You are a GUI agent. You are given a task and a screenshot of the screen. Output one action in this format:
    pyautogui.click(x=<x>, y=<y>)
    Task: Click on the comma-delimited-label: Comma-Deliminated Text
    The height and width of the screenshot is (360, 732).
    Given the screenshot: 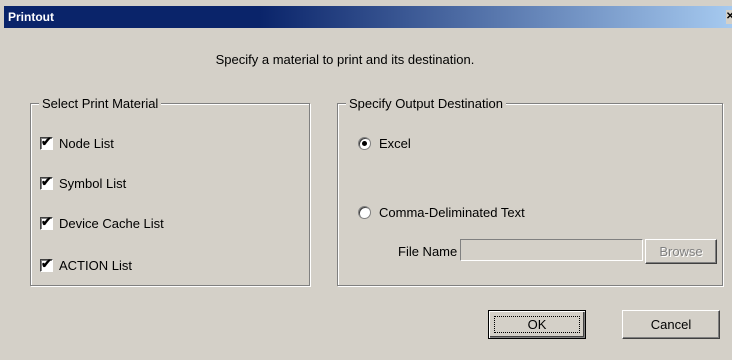 What is the action you would take?
    pyautogui.click(x=452, y=212)
    